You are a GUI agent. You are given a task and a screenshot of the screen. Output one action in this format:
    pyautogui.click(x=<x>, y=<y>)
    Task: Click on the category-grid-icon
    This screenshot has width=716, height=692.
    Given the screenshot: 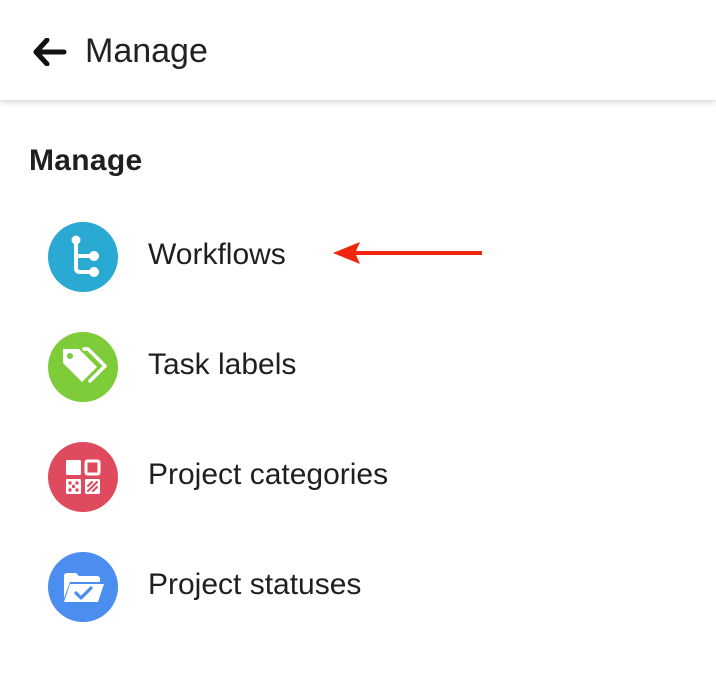 What is the action you would take?
    pyautogui.click(x=83, y=477)
    